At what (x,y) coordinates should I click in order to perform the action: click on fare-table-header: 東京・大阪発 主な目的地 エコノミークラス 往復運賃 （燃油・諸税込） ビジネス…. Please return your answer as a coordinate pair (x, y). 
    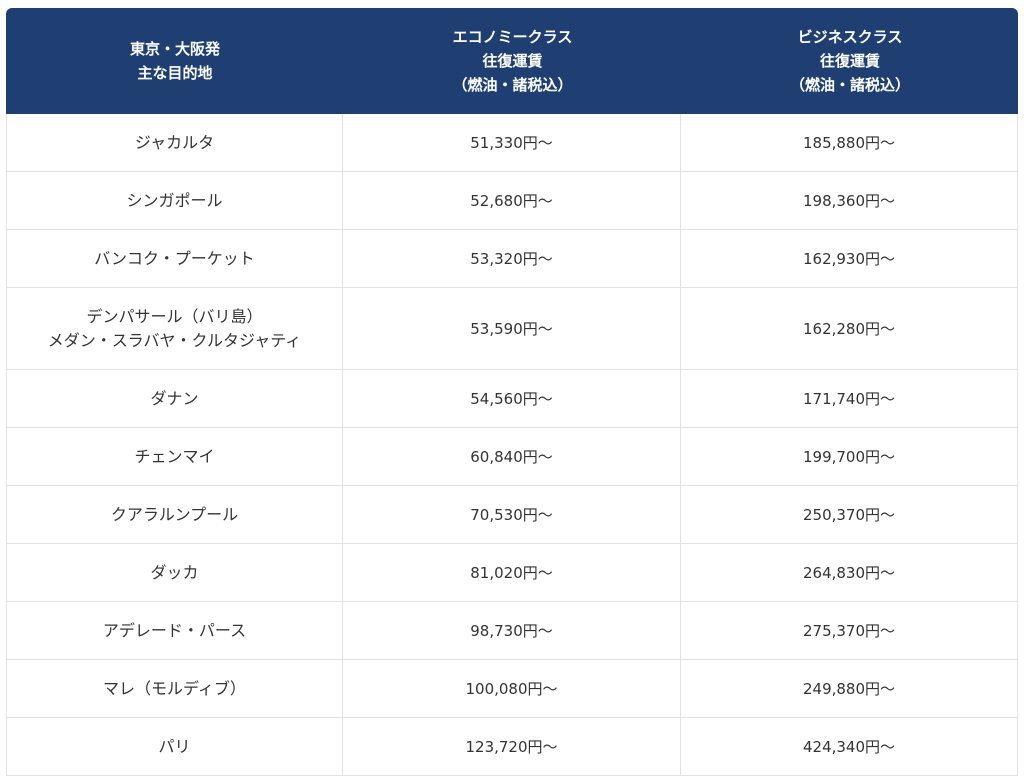
    Looking at the image, I should click on (512, 61).